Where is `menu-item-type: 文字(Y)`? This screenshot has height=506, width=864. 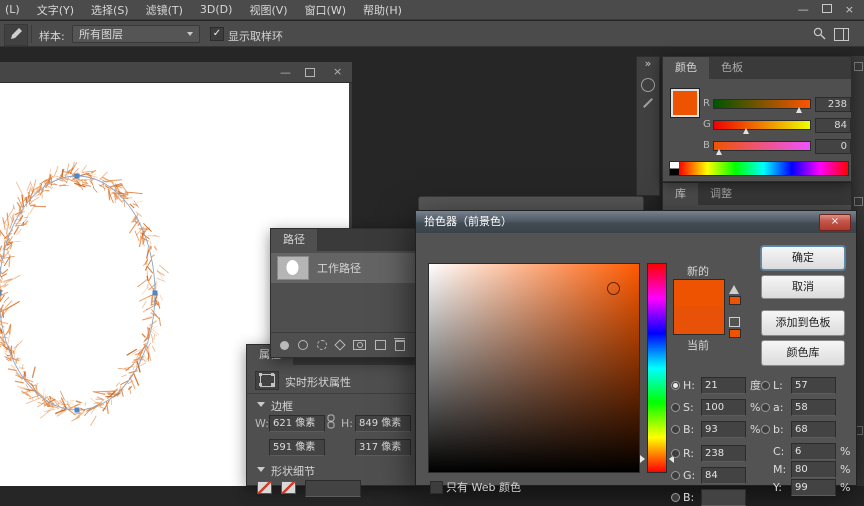 menu-item-type: 文字(Y) is located at coordinates (55, 10).